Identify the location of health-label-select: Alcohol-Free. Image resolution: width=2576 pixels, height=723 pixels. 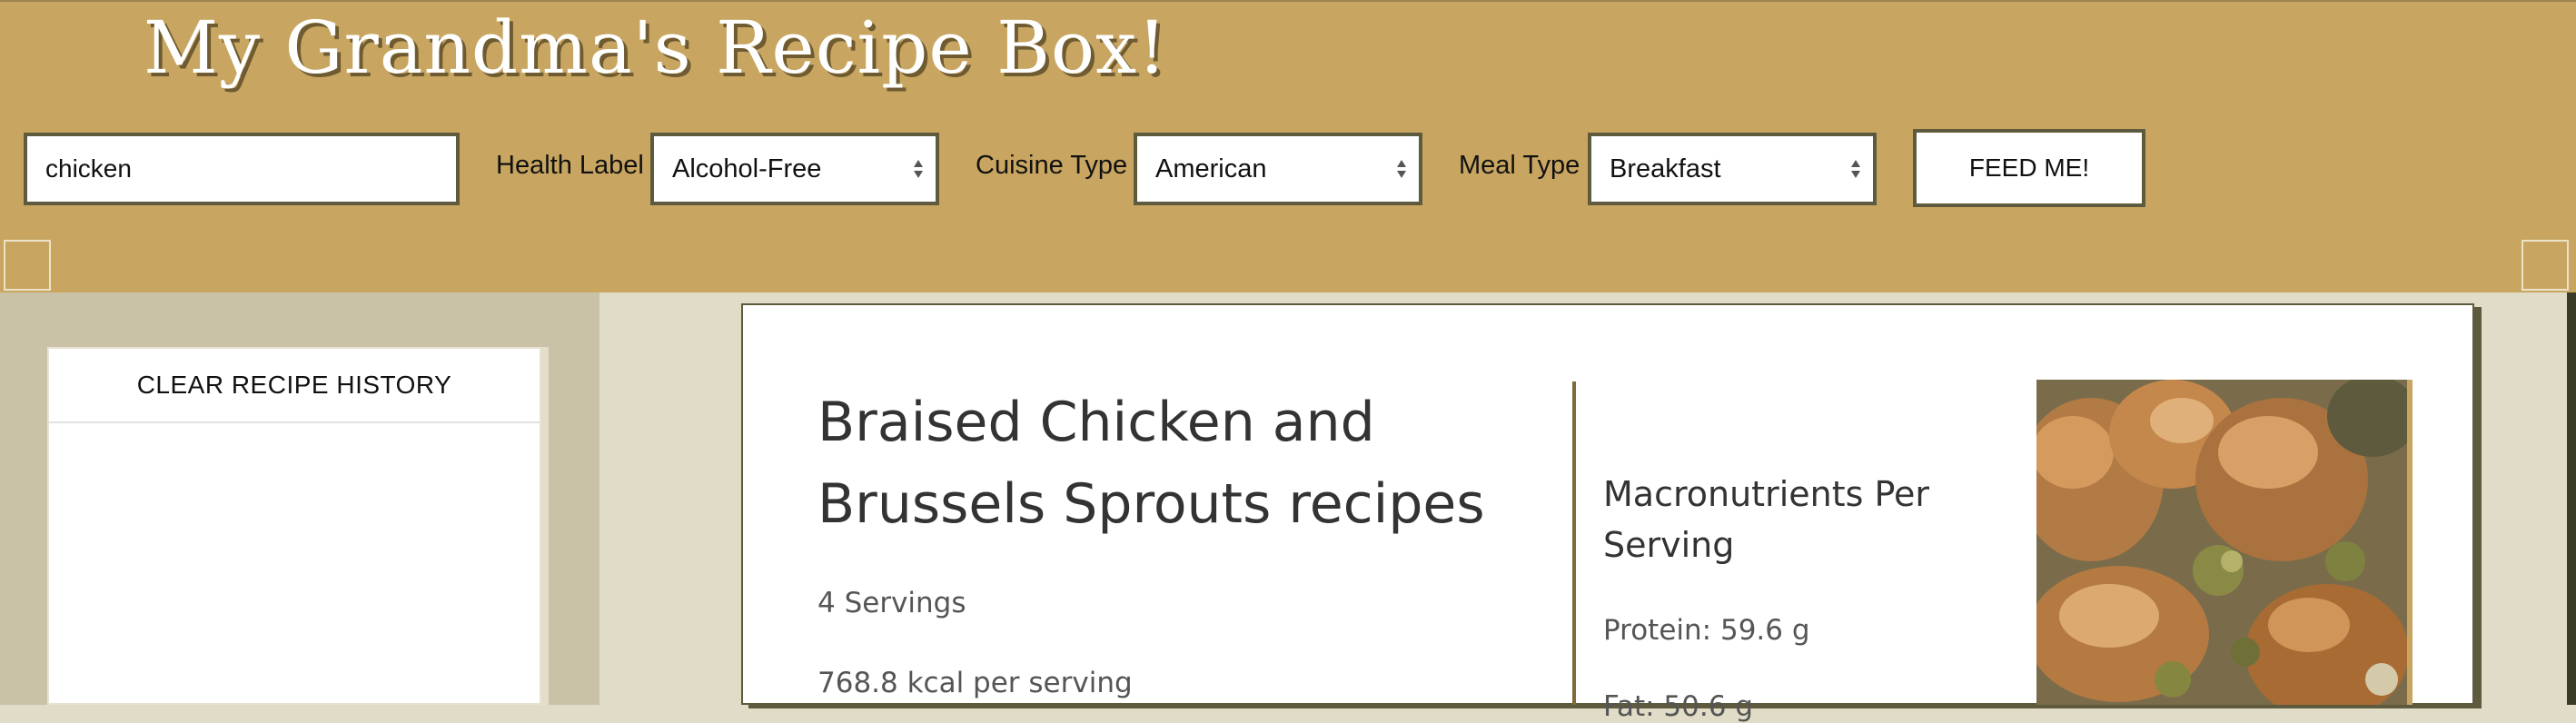
(794, 169).